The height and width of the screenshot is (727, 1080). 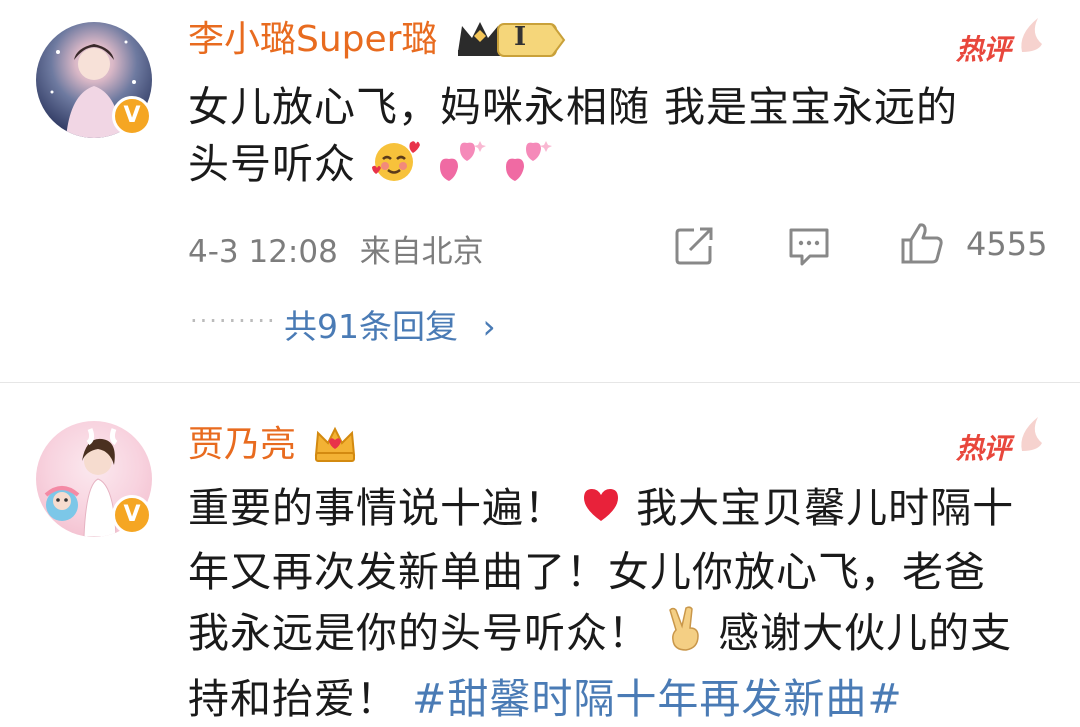 I want to click on comment-text-line: 年又再次发新单曲了！女儿你放心飞，老爸, so click(x=587, y=571).